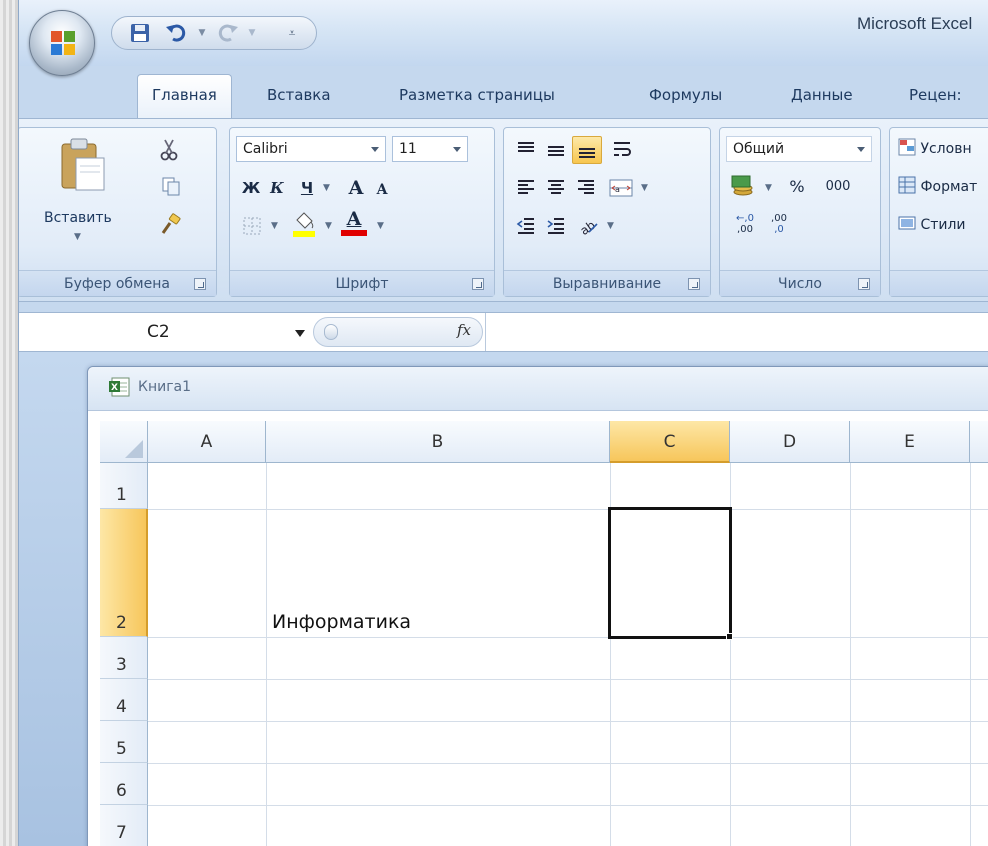  I want to click on conditional-formatting-button: Условн, so click(943, 150).